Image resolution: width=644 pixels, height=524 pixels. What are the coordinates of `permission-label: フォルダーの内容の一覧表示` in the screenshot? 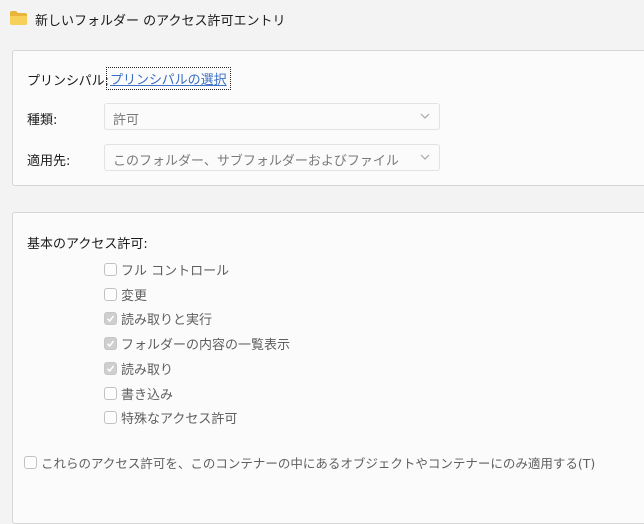 It's located at (206, 345).